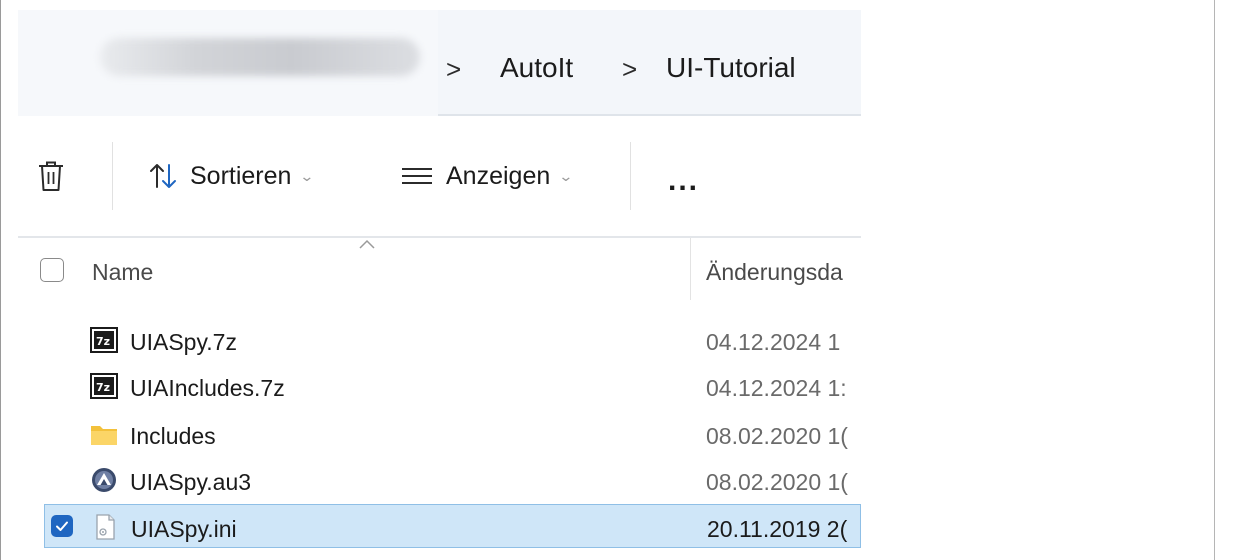 The height and width of the screenshot is (560, 1252). I want to click on lines-icon, so click(417, 176).